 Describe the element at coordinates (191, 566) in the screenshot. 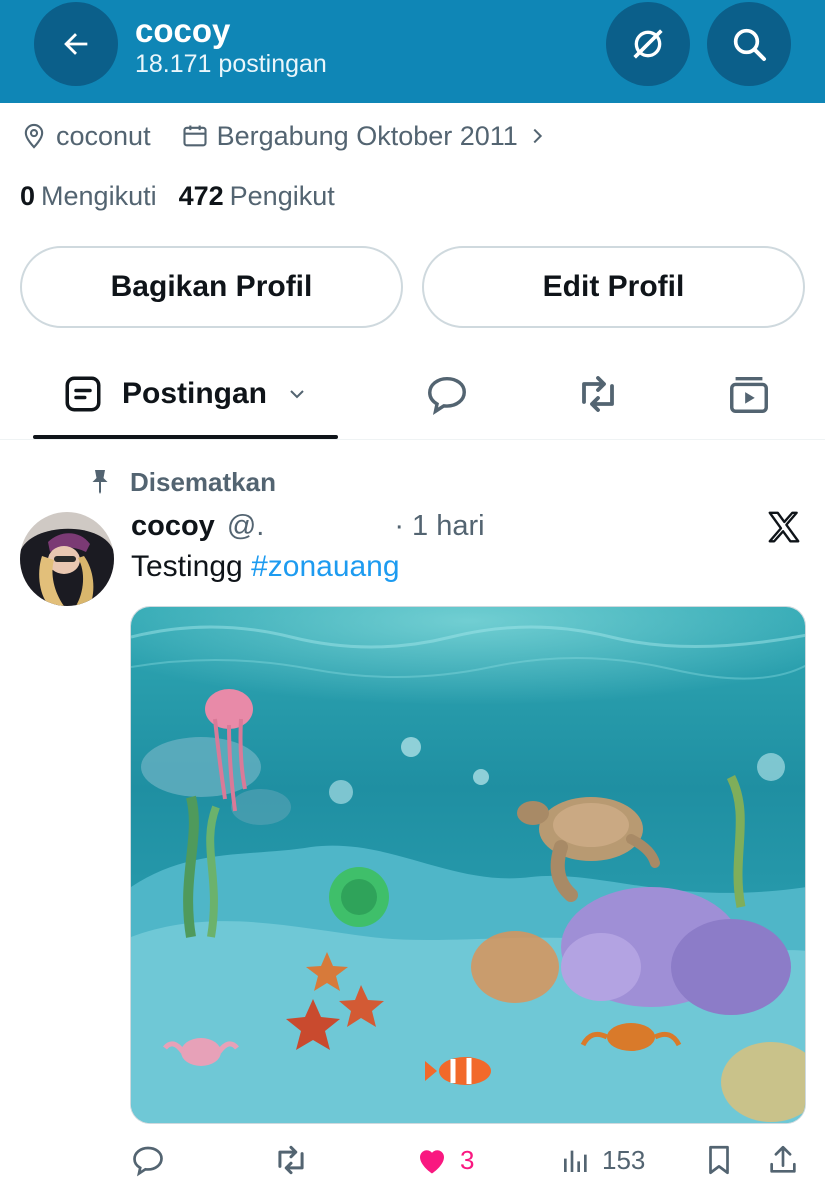

I see `post-body-text: Testingg` at that location.